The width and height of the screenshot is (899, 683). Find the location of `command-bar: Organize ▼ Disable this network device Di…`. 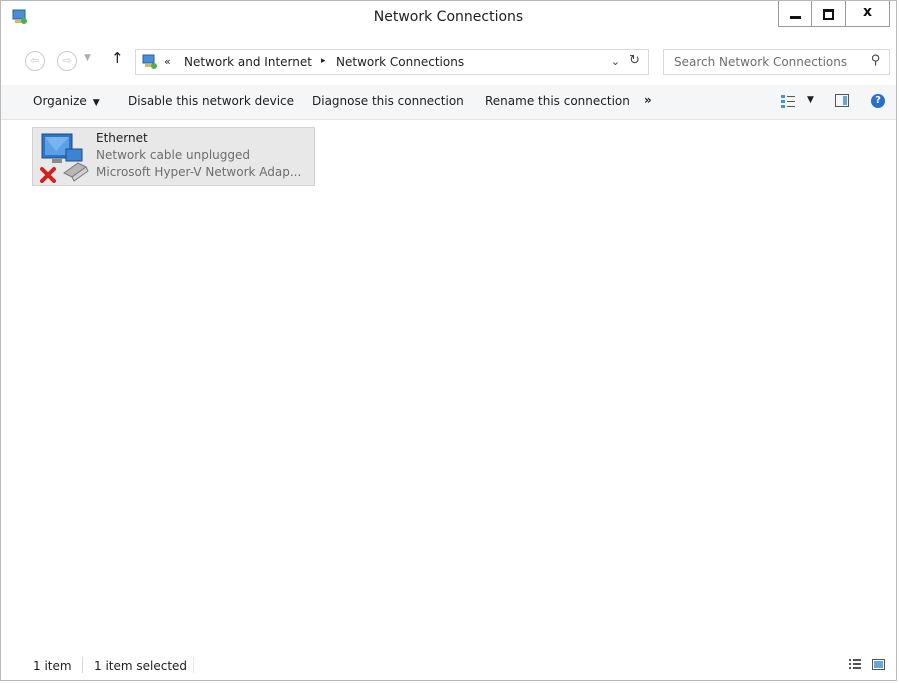

command-bar: Organize ▼ Disable this network device Di… is located at coordinates (448, 102).